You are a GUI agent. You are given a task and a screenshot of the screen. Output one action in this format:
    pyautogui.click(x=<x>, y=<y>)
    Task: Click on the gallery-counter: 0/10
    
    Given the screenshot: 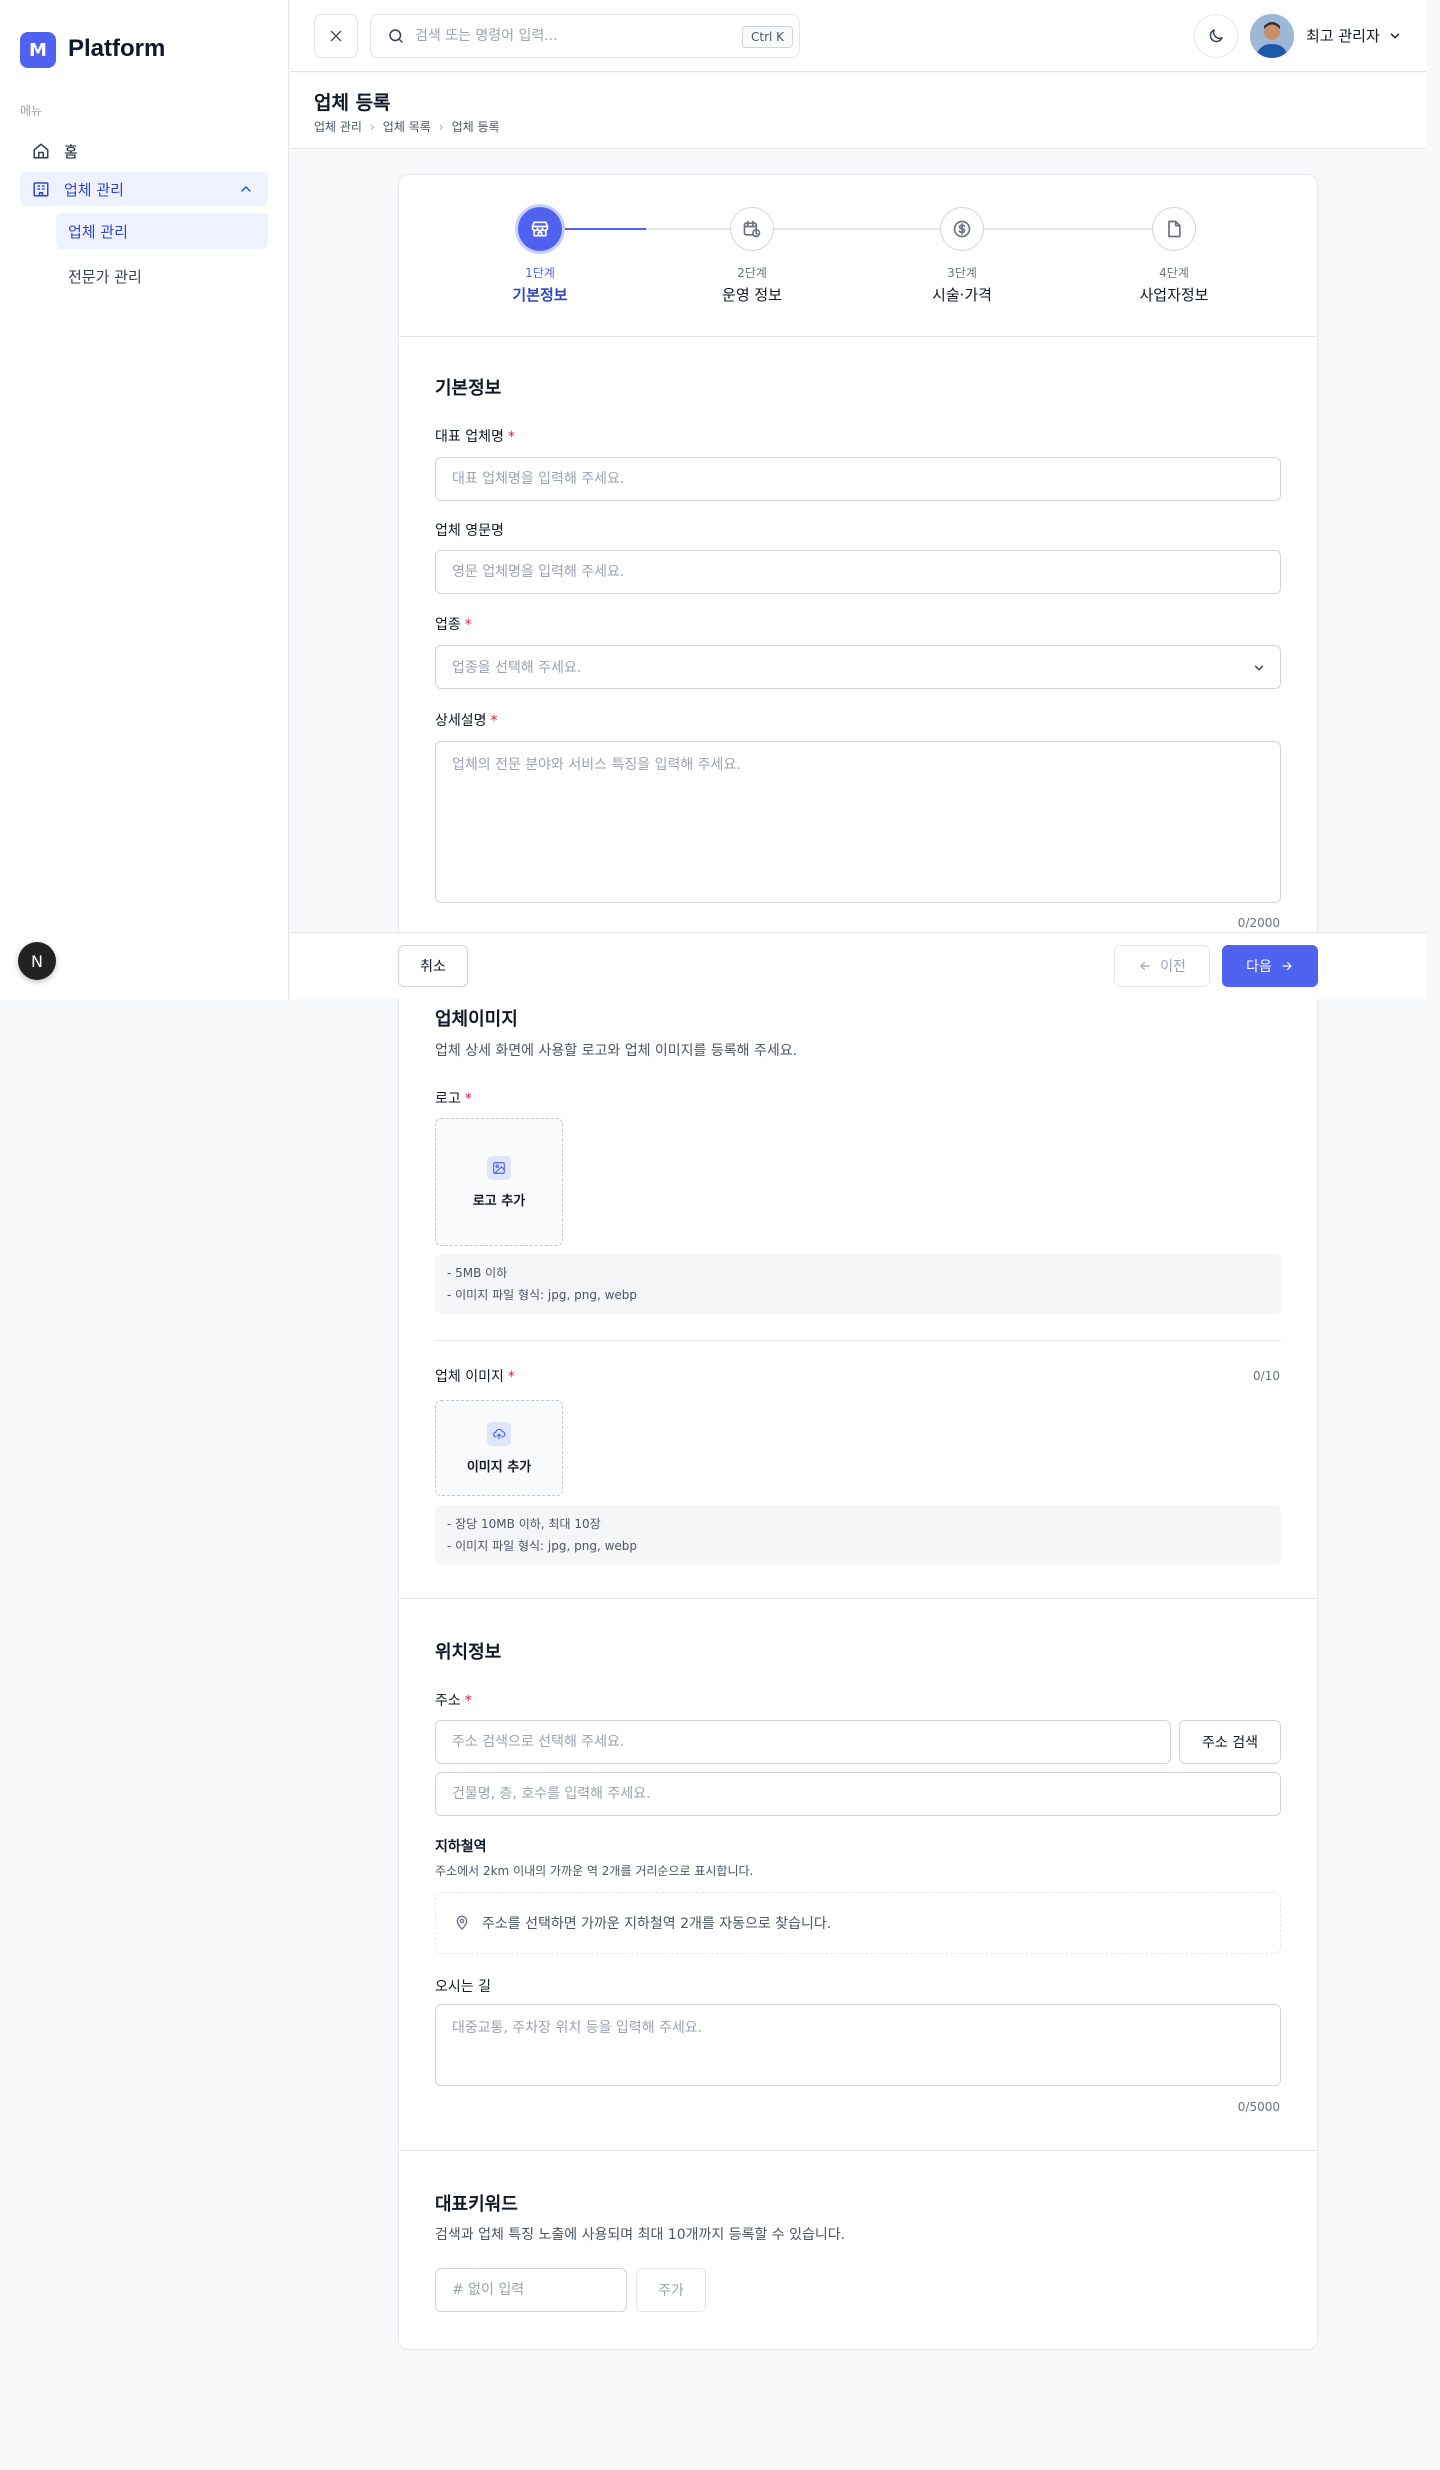 What is the action you would take?
    pyautogui.click(x=1266, y=1376)
    